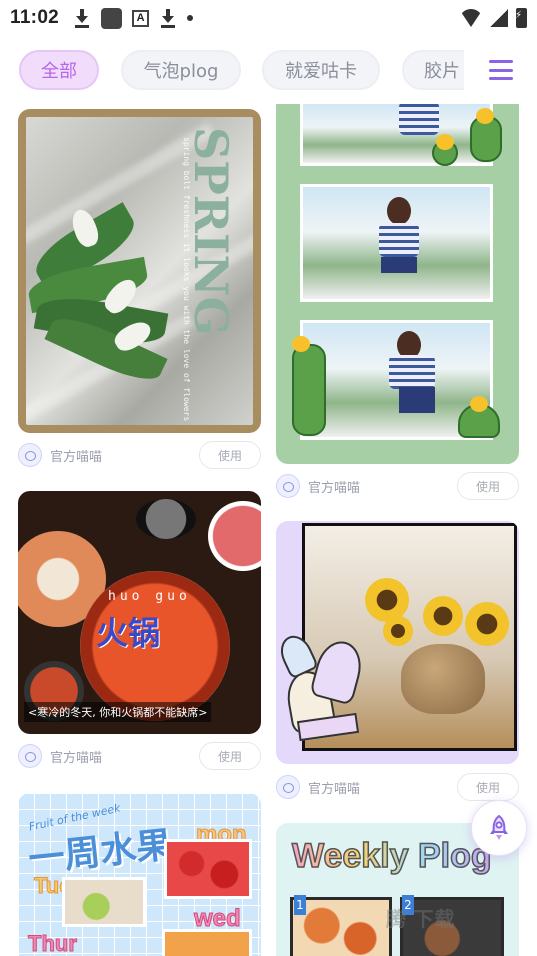 This screenshot has height=956, width=537. I want to click on use-button-spring: 使用, so click(230, 455).